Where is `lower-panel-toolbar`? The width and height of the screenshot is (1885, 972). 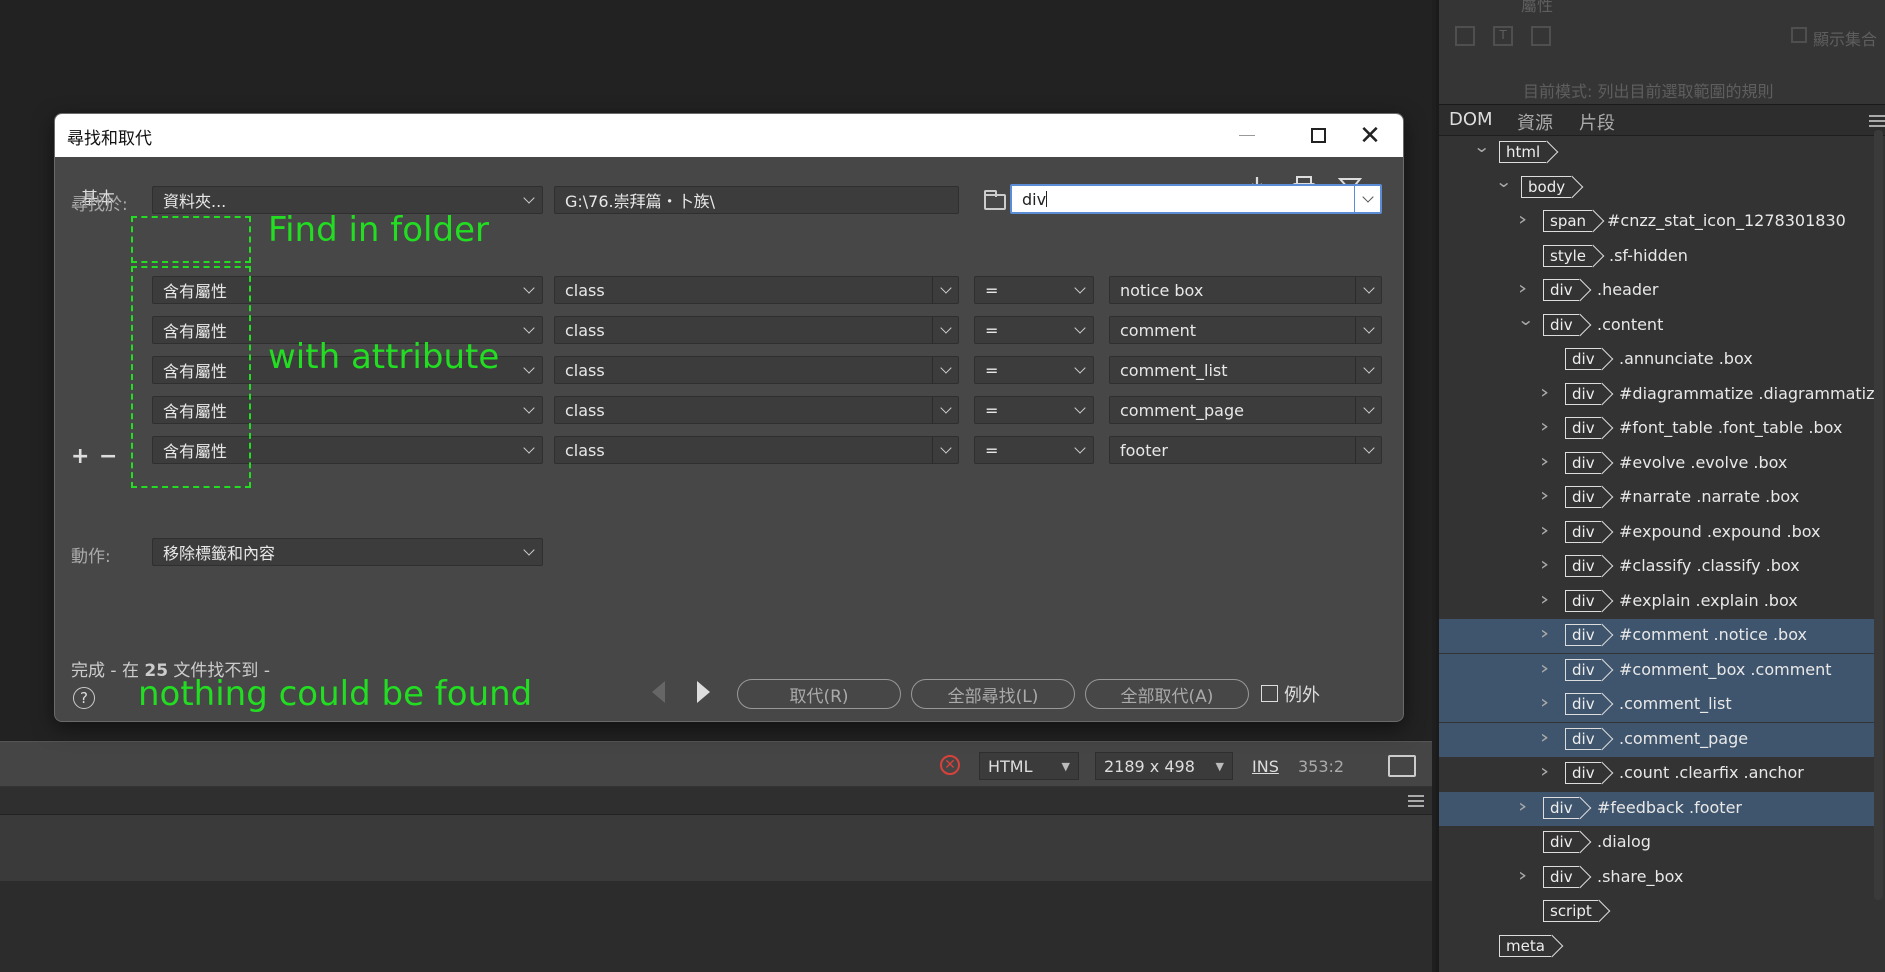
lower-panel-toolbar is located at coordinates (716, 848).